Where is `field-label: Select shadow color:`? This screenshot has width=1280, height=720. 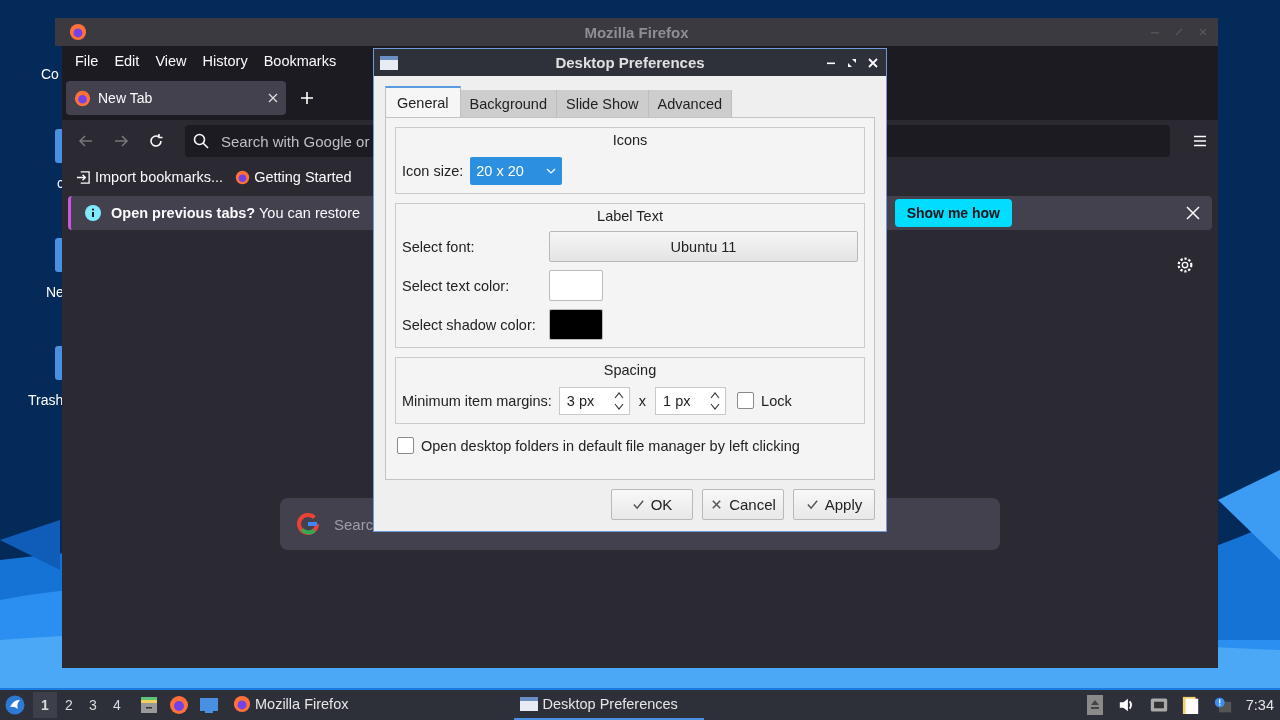 field-label: Select shadow color: is located at coordinates (469, 324).